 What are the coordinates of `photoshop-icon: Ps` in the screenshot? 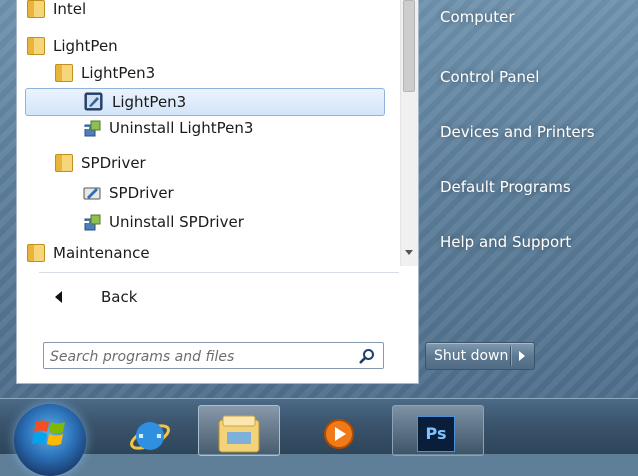 It's located at (436, 434).